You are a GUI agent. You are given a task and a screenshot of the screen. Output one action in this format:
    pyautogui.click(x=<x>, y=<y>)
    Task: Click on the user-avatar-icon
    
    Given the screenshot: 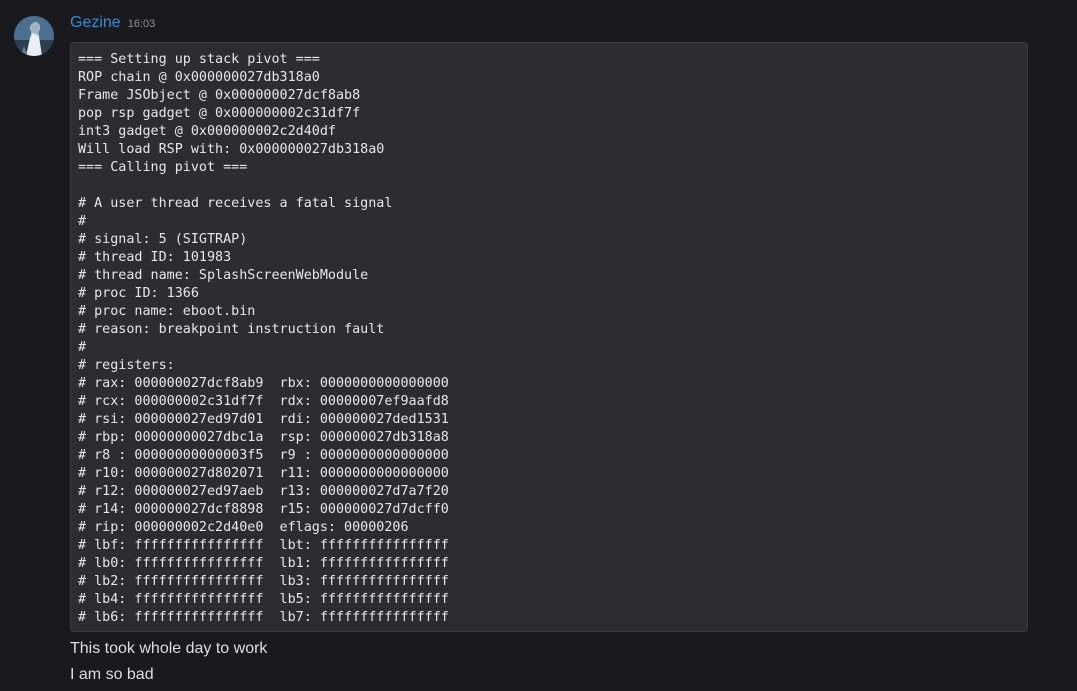 What is the action you would take?
    pyautogui.click(x=34, y=36)
    